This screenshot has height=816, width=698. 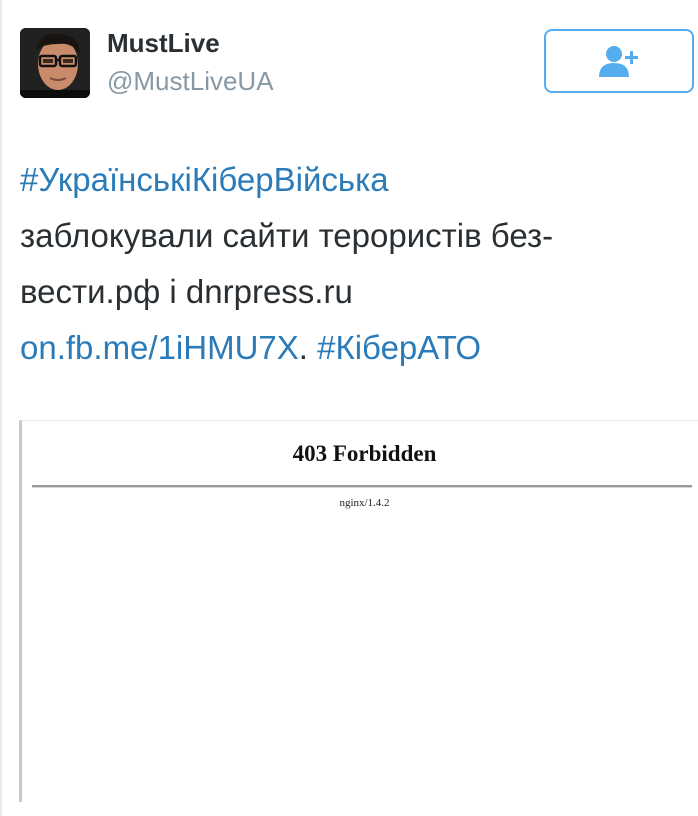 I want to click on url-link: on.fb.me/1iHMU7X, so click(x=159, y=347).